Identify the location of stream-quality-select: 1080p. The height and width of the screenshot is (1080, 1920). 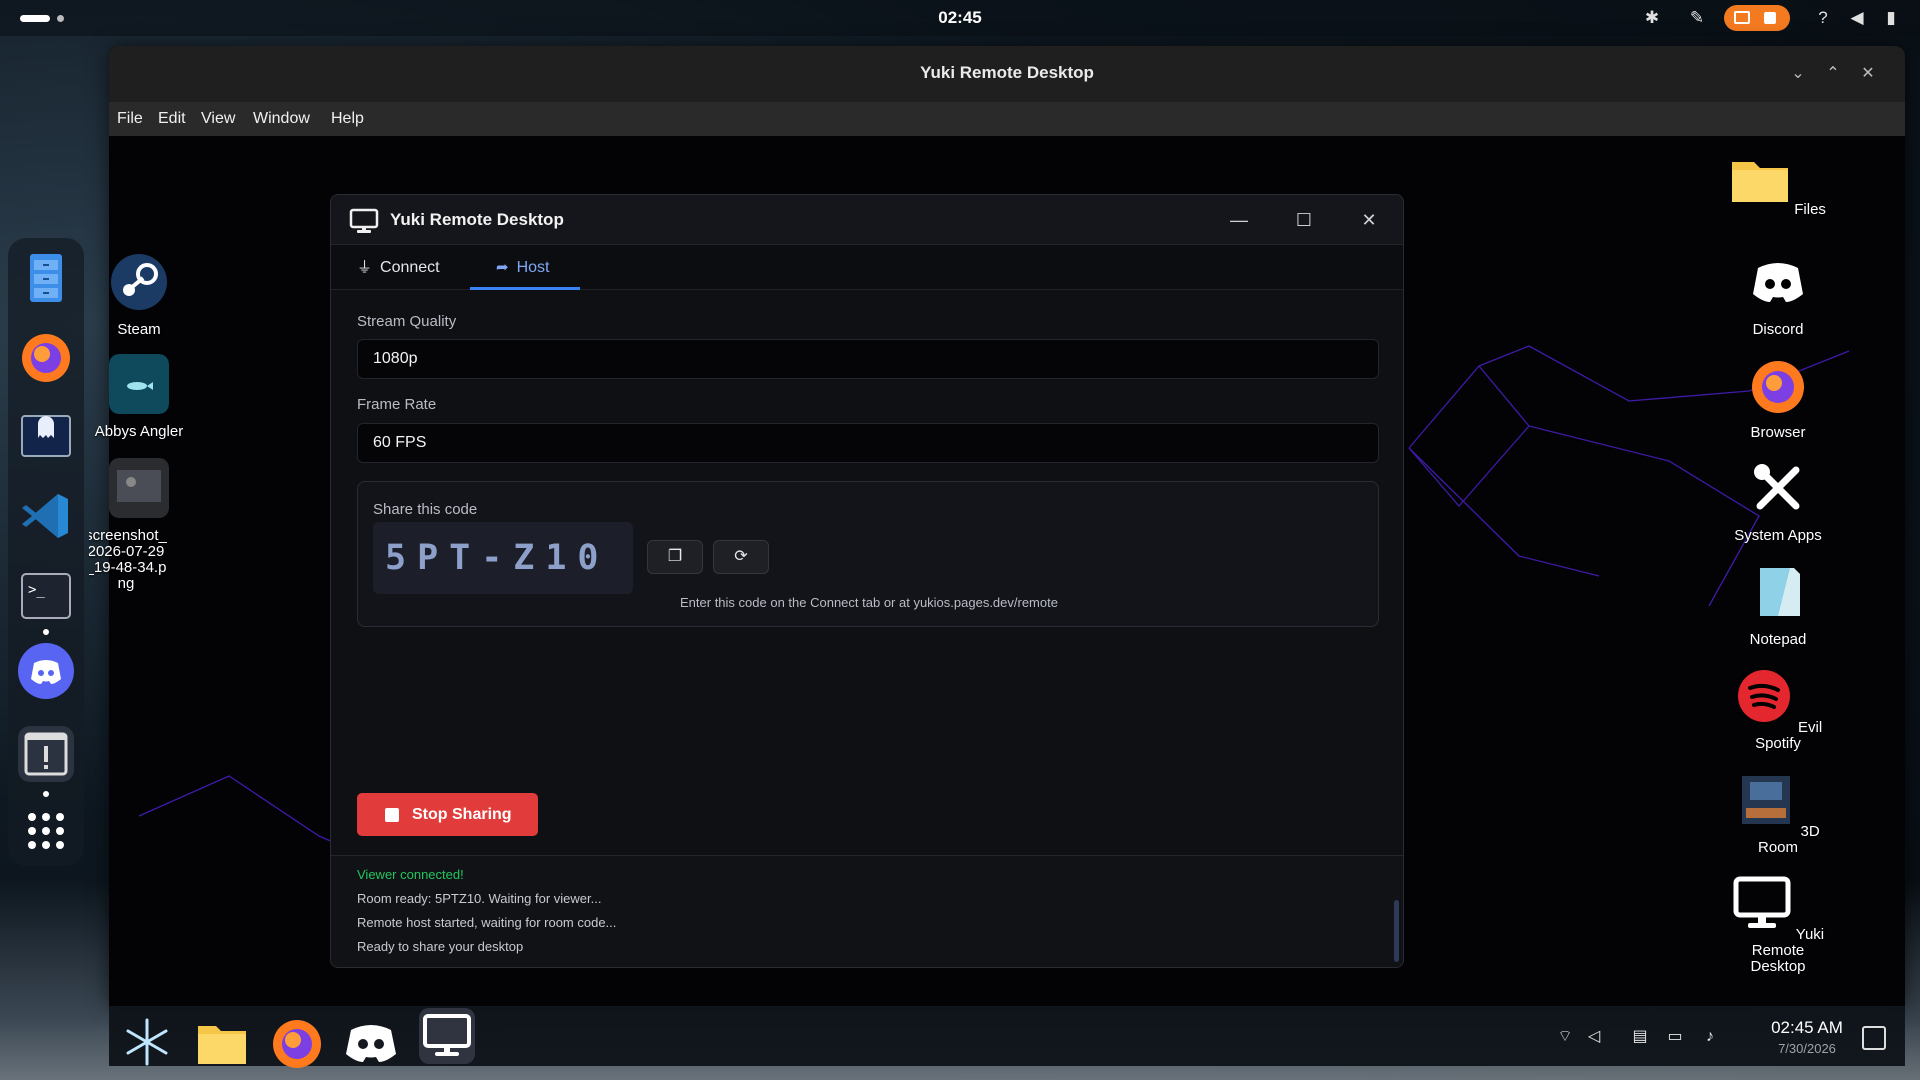
(868, 359).